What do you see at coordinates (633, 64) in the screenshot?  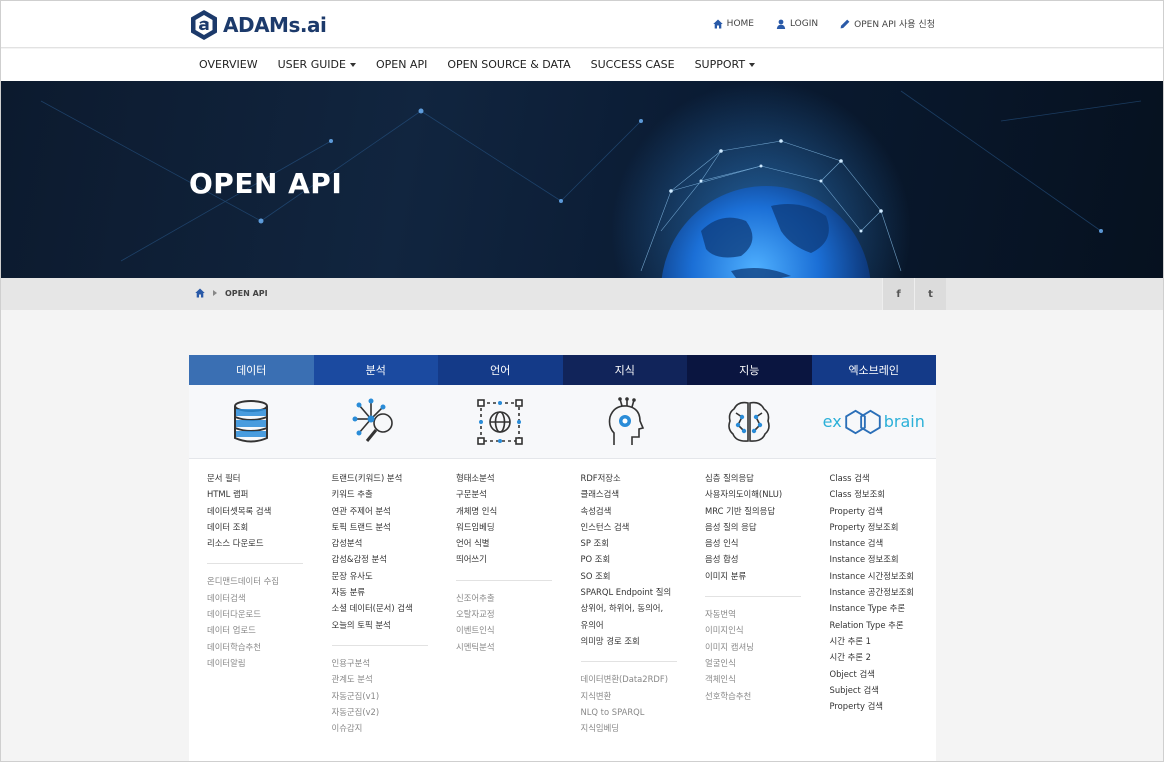 I see `nav-success-case: SUCCESS CASE` at bounding box center [633, 64].